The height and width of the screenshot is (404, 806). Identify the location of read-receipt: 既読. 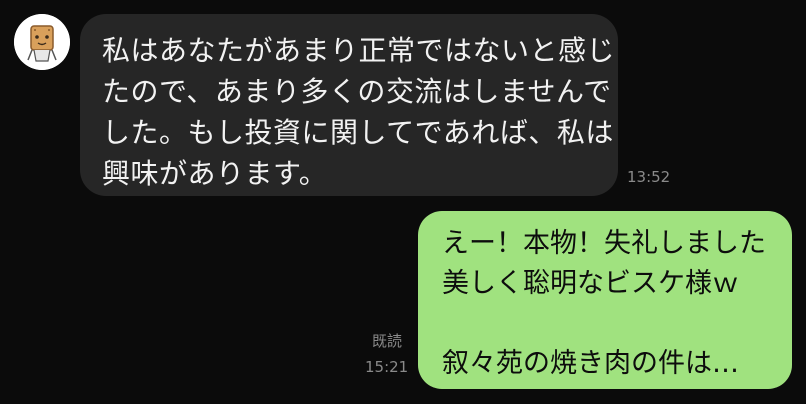
(387, 341).